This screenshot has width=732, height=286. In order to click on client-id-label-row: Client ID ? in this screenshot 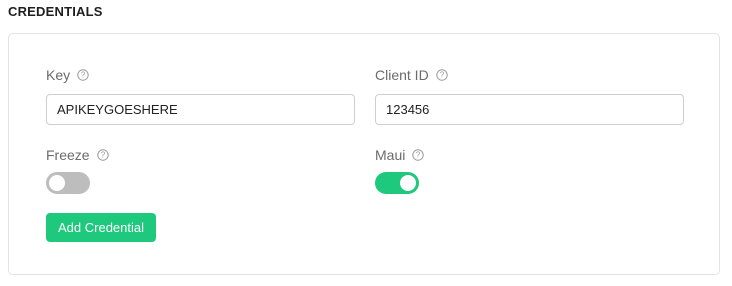, I will do `click(411, 75)`.